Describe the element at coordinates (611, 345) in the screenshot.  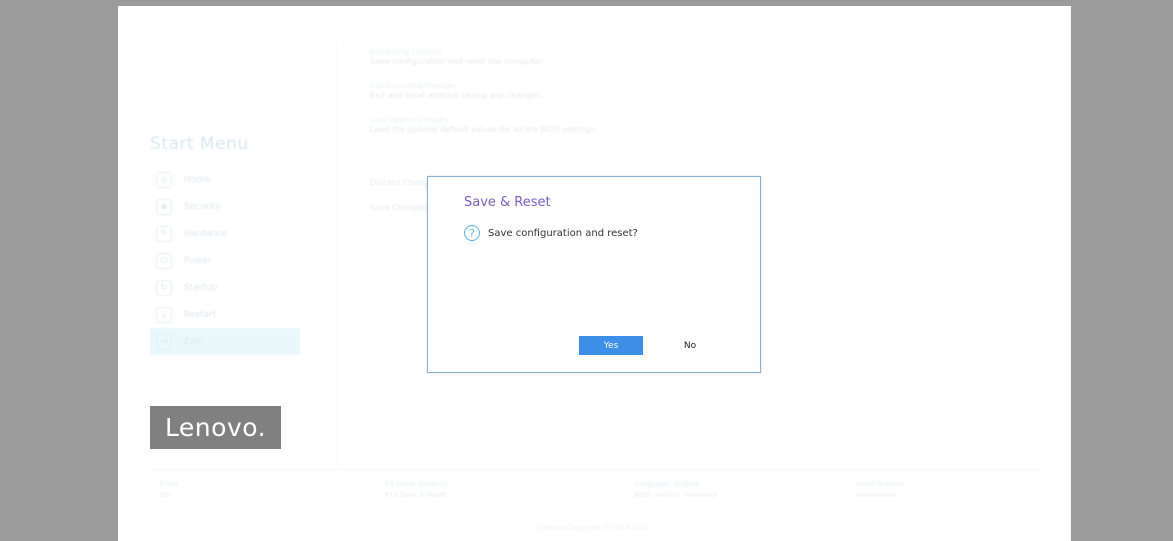
I see `yes-button: Yes` at that location.